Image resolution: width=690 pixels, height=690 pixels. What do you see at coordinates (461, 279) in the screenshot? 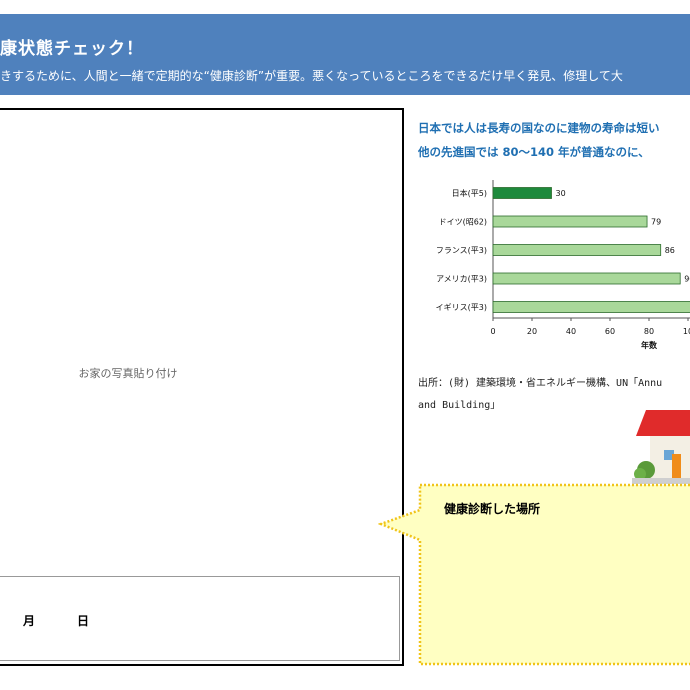
I see `chart-category-label: アメリカ(平3)` at bounding box center [461, 279].